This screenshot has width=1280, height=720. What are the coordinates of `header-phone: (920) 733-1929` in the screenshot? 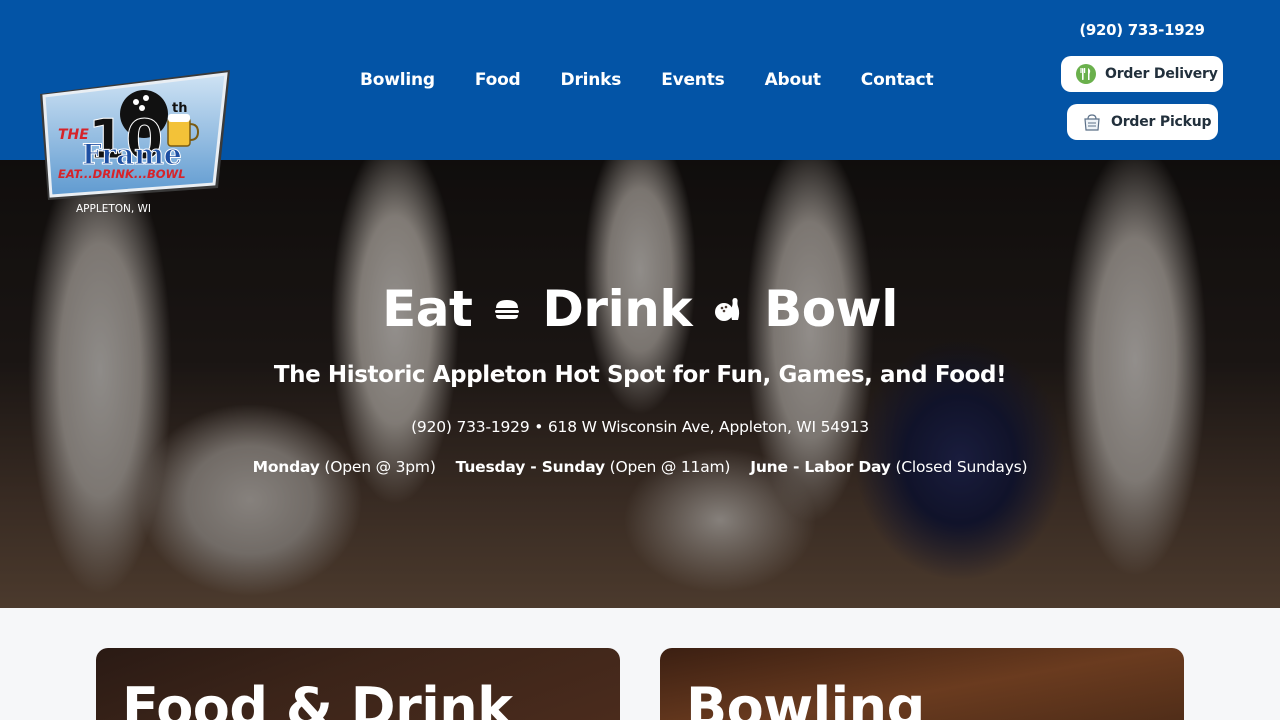 It's located at (1142, 30).